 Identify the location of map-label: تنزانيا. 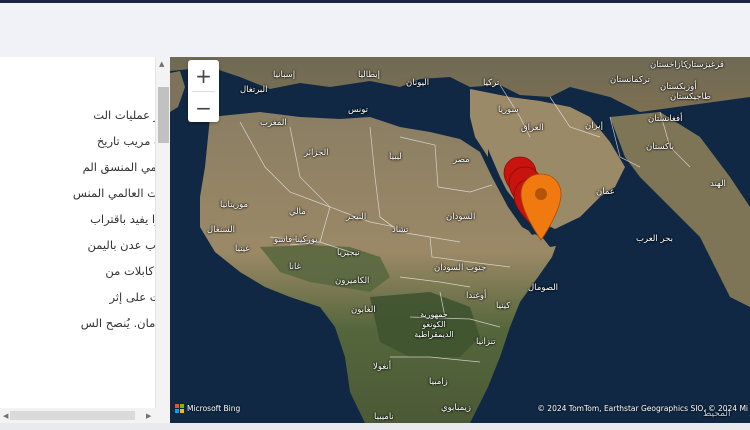
(486, 342).